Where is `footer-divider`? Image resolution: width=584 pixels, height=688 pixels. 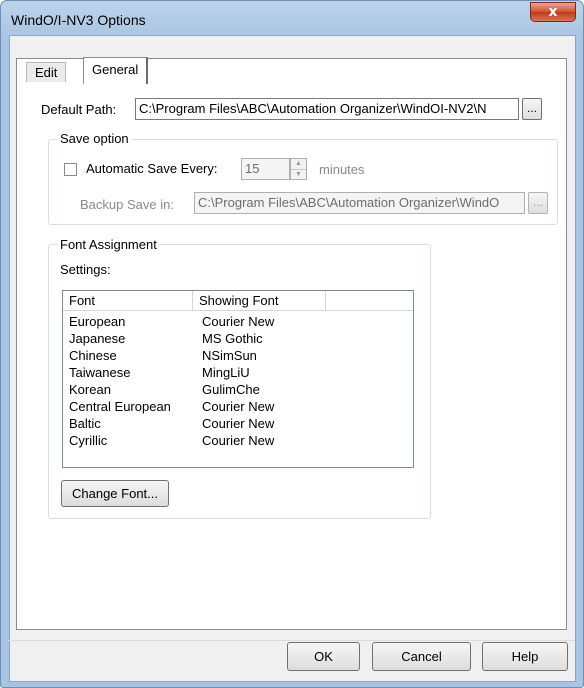
footer-divider is located at coordinates (291, 640).